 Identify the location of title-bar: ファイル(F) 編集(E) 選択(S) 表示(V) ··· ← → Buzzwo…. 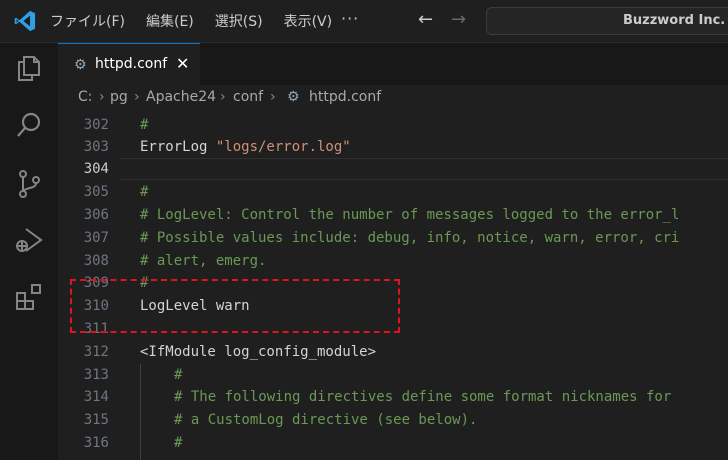
(364, 21).